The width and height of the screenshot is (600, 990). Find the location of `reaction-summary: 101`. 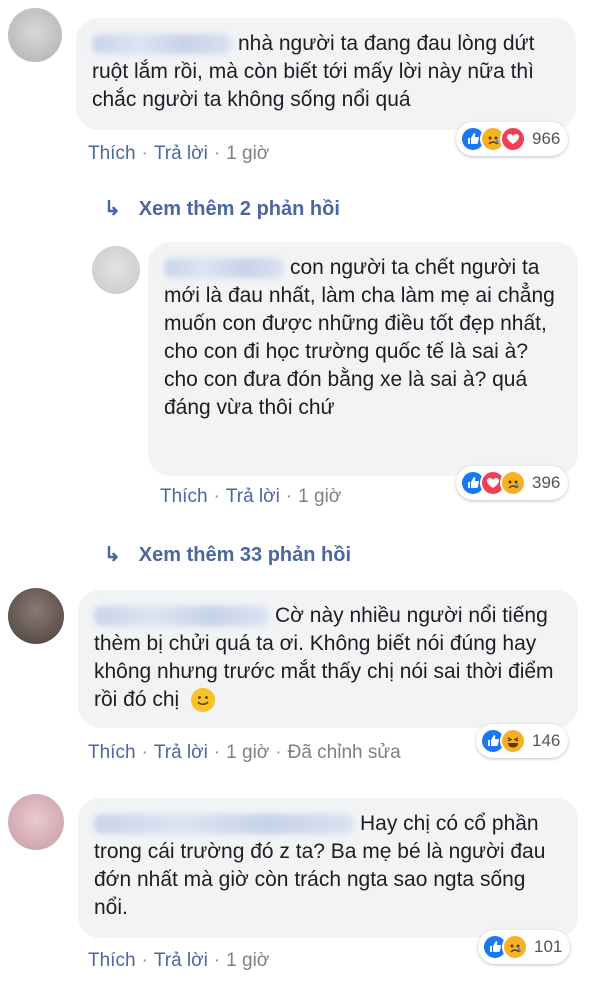

reaction-summary: 101 is located at coordinates (524, 947).